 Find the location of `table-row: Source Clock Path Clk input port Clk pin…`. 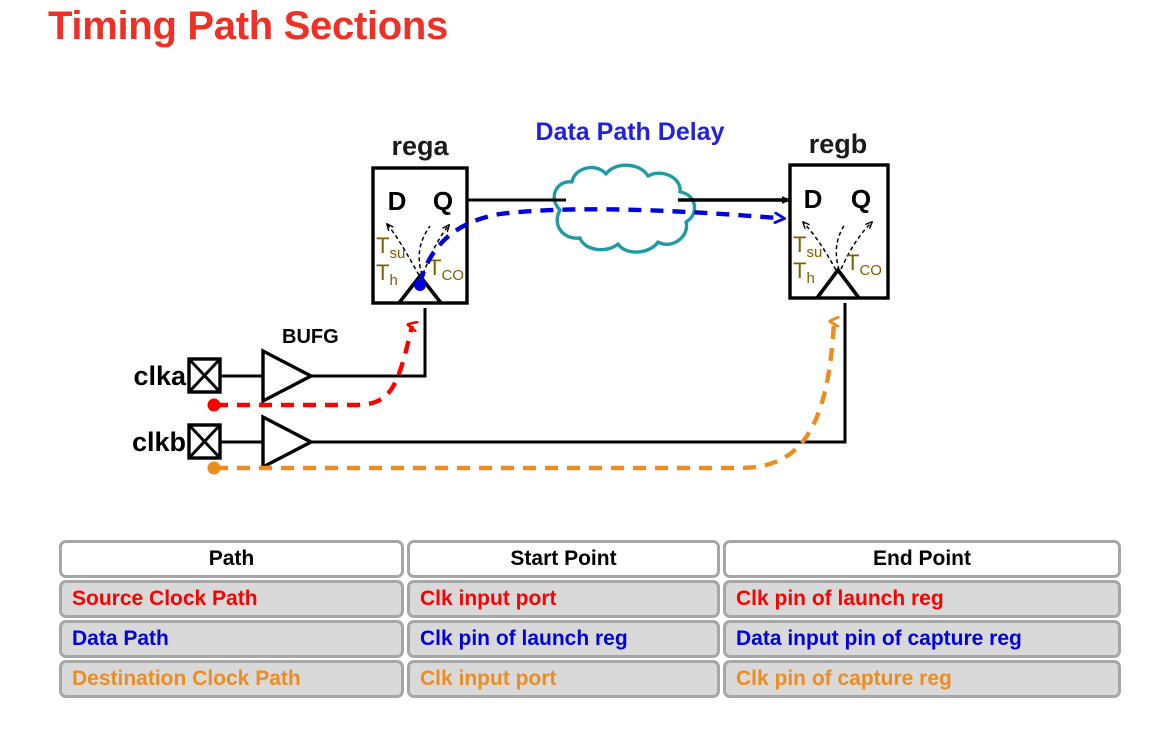

table-row: Source Clock Path Clk input port Clk pin… is located at coordinates (590, 599).